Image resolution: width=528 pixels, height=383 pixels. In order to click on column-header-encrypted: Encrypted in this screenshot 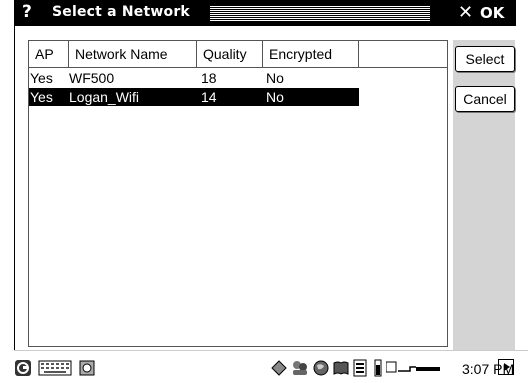, I will do `click(311, 54)`.